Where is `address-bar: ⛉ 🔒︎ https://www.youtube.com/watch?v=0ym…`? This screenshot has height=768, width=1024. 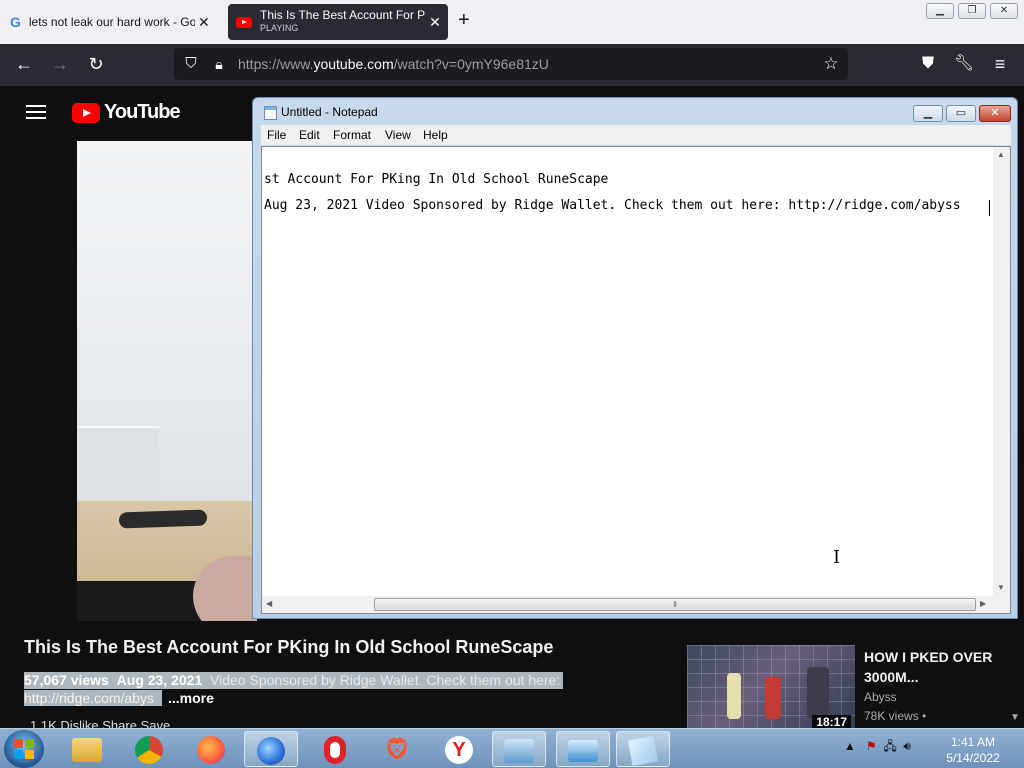
address-bar: ⛉ 🔒︎ https://www.youtube.com/watch?v=0ym… is located at coordinates (511, 64).